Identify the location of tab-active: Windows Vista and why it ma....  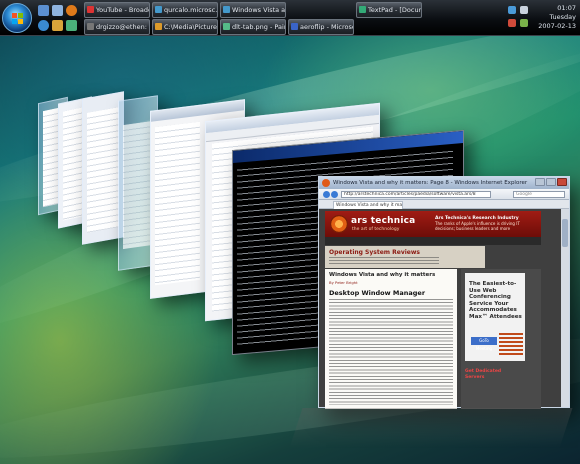
(368, 205).